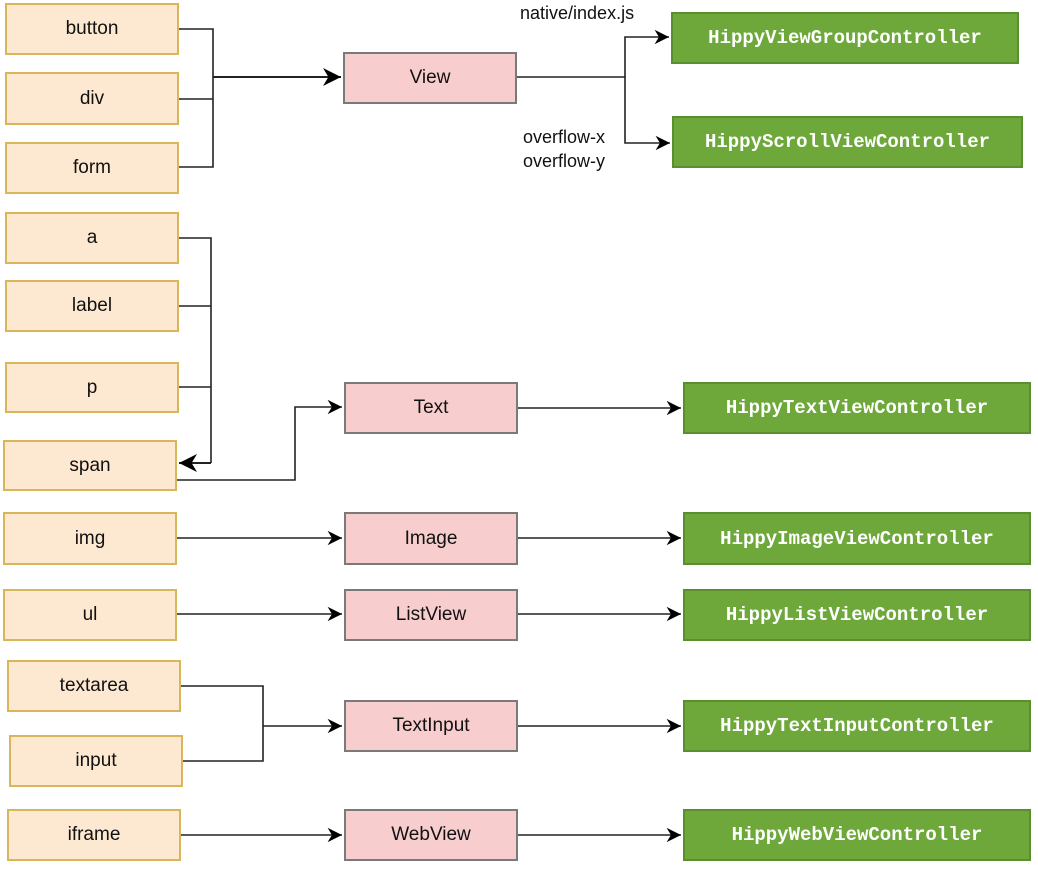 This screenshot has width=1038, height=870. I want to click on node-ul: ul, so click(90, 615).